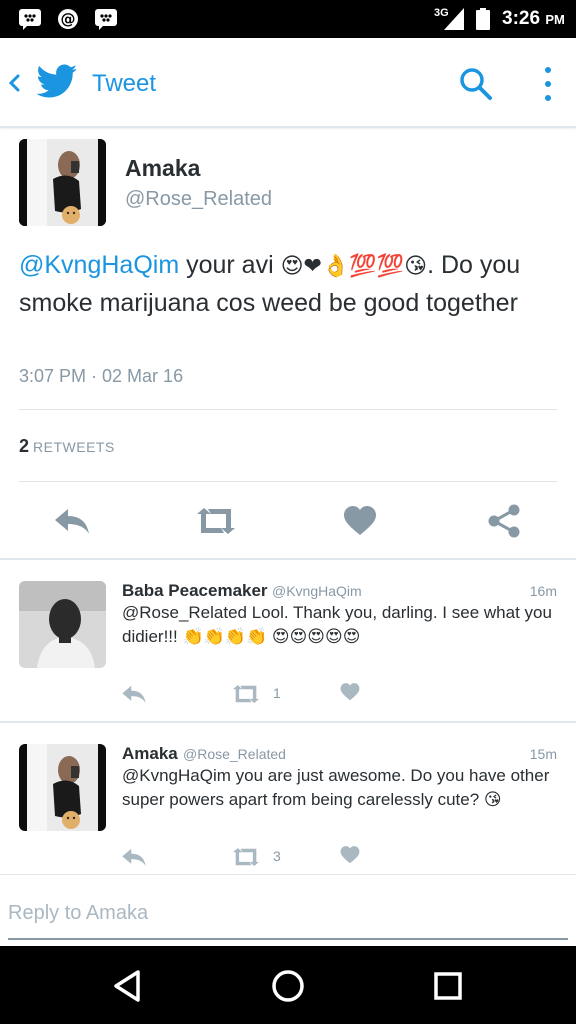  Describe the element at coordinates (288, 83) in the screenshot. I see `app-bar: Tweet` at that location.